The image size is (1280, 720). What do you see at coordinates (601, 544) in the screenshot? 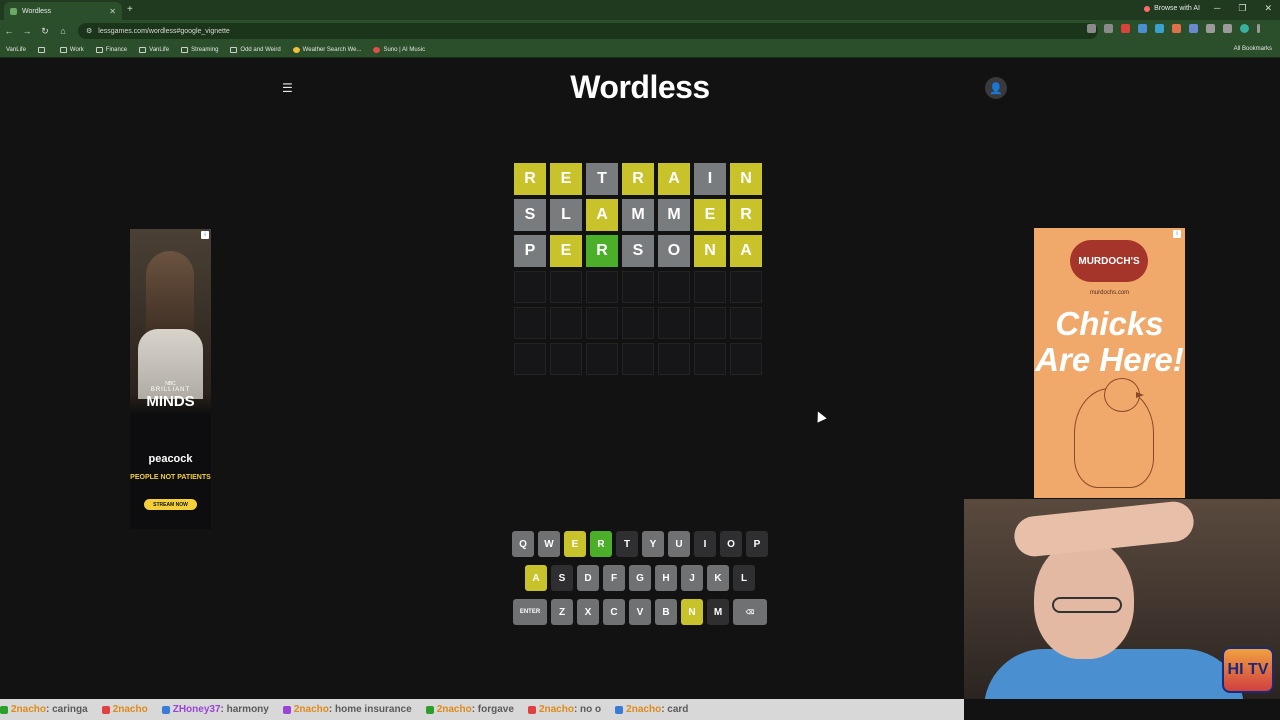
I see `key-r: R` at bounding box center [601, 544].